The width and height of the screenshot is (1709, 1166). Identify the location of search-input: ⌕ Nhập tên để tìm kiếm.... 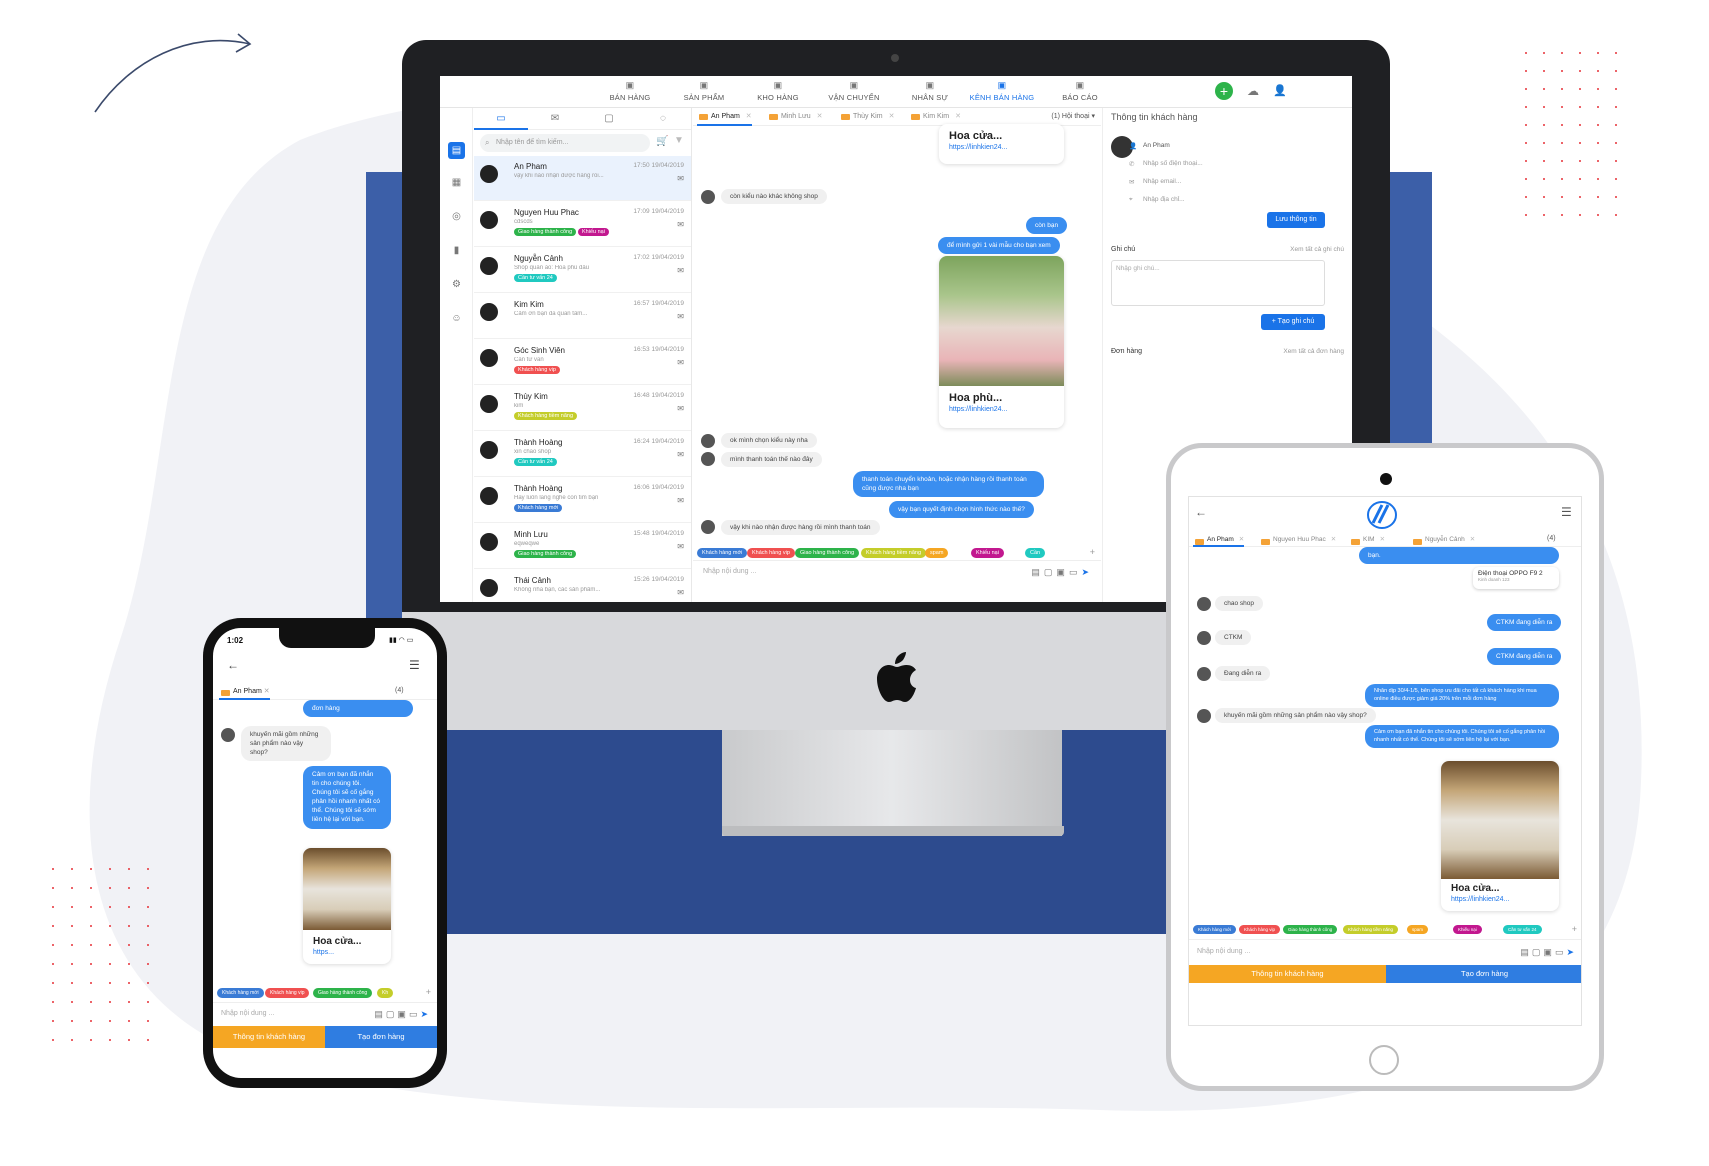
(565, 143).